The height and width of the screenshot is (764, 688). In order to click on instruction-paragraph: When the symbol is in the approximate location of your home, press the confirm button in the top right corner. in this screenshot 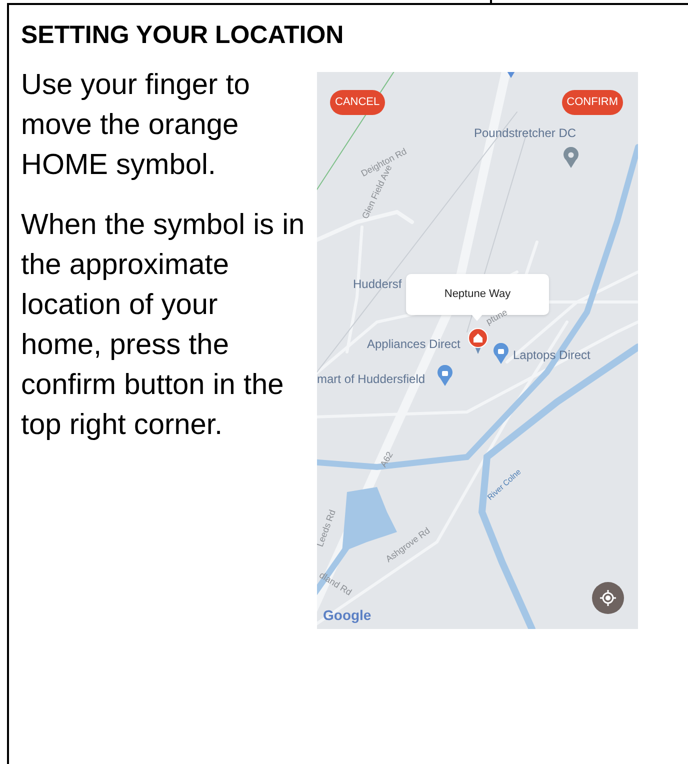, I will do `click(163, 325)`.